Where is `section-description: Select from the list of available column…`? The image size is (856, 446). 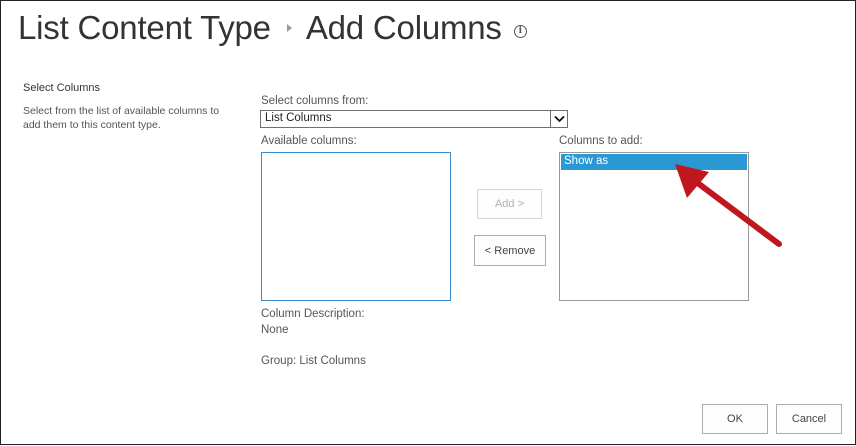 section-description: Select from the list of available column… is located at coordinates (121, 118).